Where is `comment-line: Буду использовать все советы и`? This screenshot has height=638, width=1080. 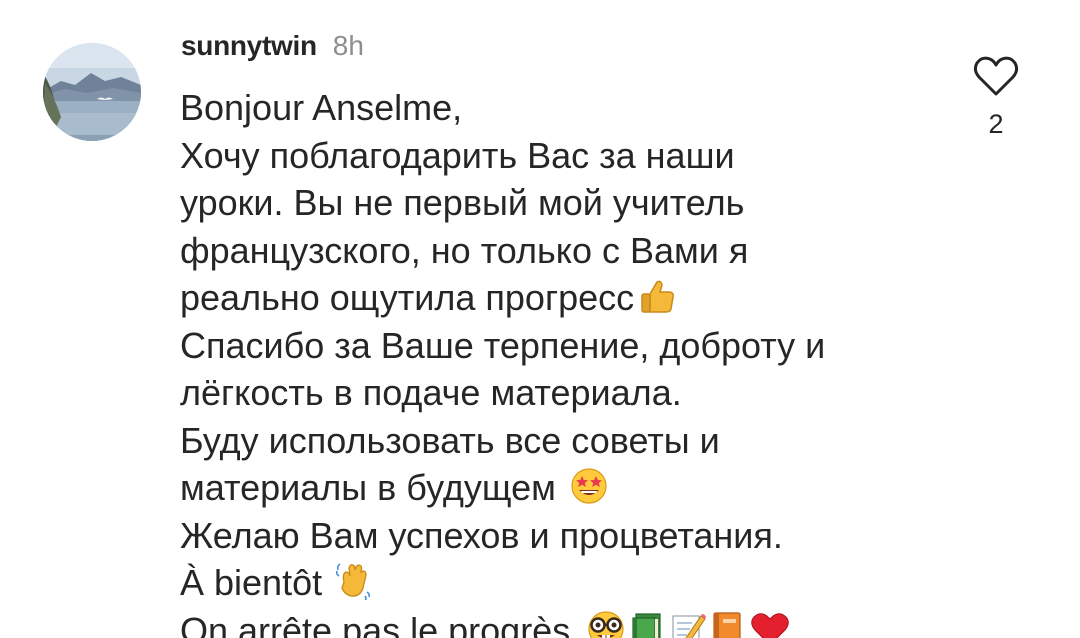
comment-line: Буду использовать все советы и is located at coordinates (540, 441).